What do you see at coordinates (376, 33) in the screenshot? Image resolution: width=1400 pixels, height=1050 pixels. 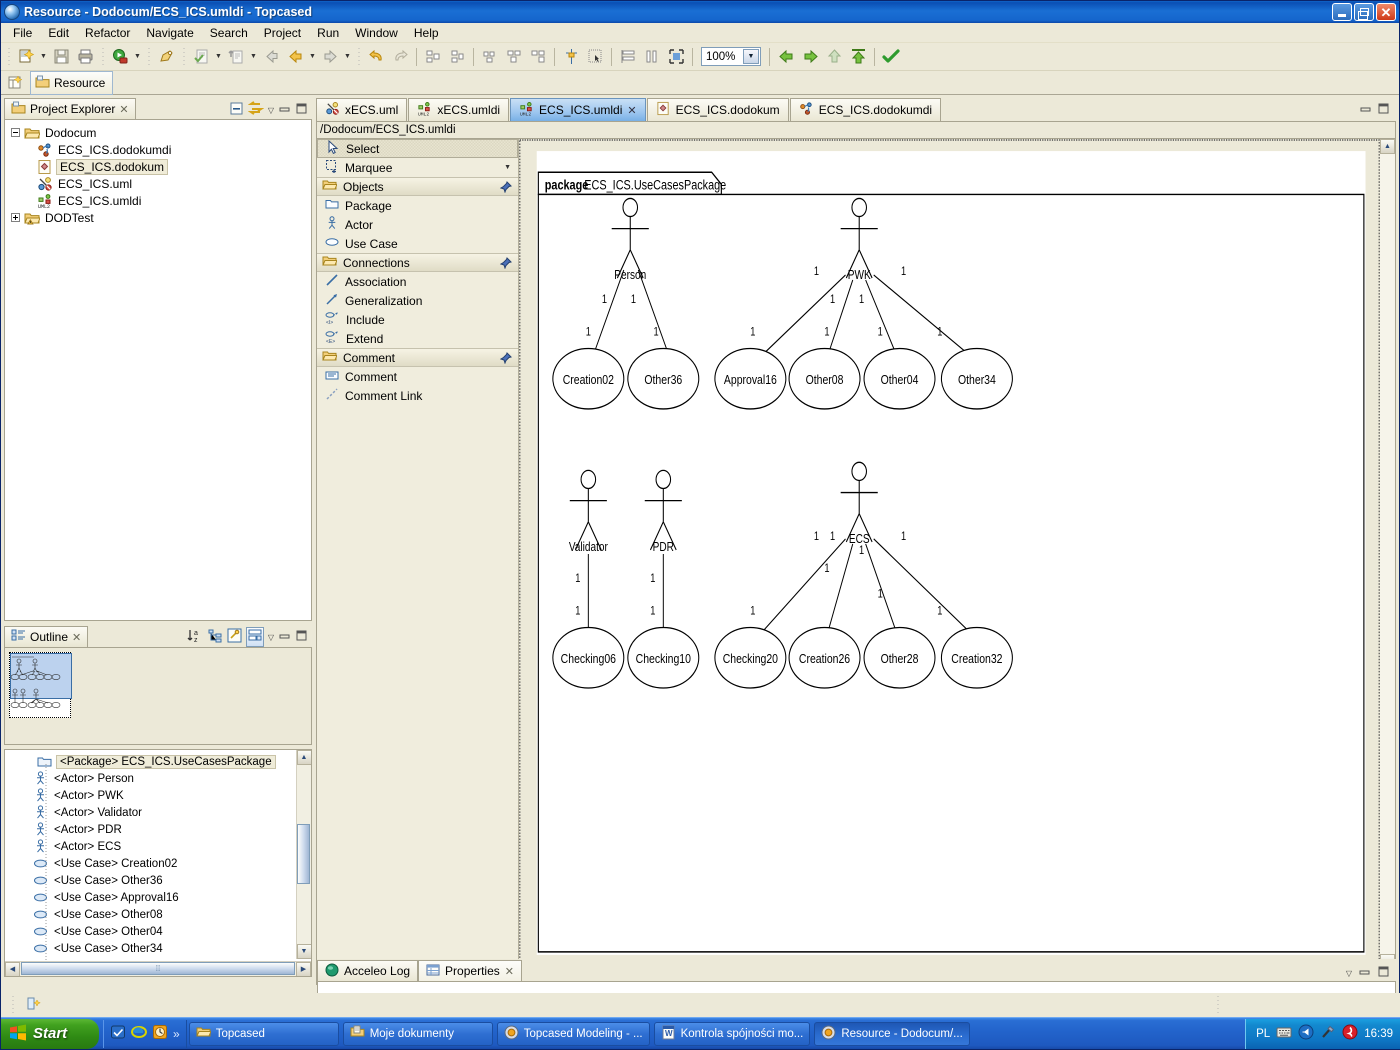 I see `menu-window: Window` at bounding box center [376, 33].